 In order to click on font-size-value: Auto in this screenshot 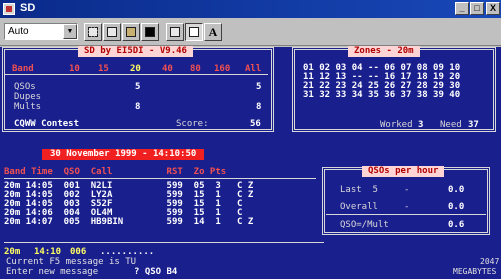, I will do `click(18, 31)`.